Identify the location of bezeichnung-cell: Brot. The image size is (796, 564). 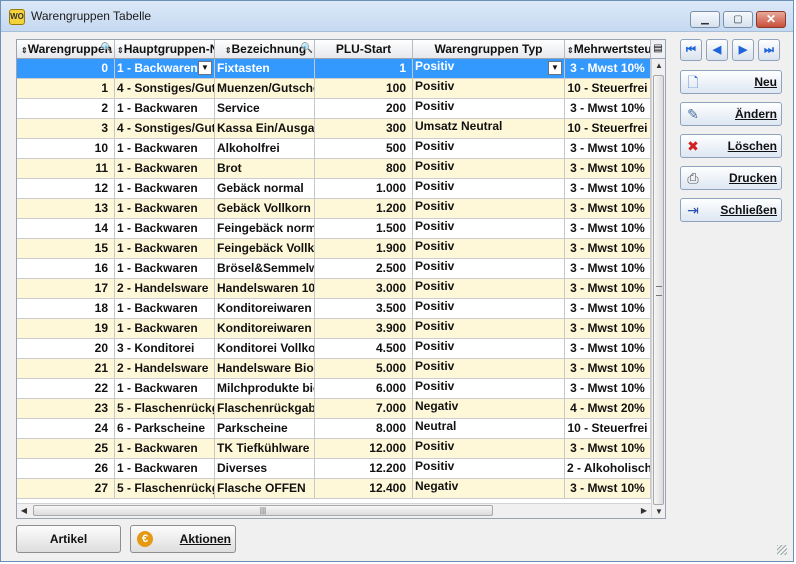
(265, 168).